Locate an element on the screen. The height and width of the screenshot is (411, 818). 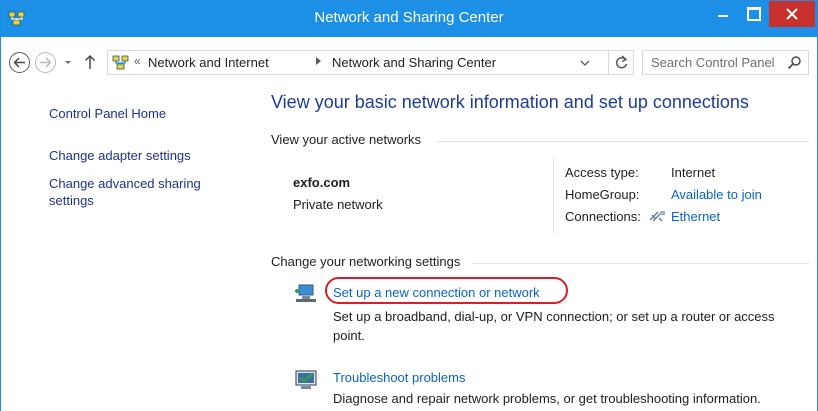
address-dropdown-chevron-icon is located at coordinates (585, 63).